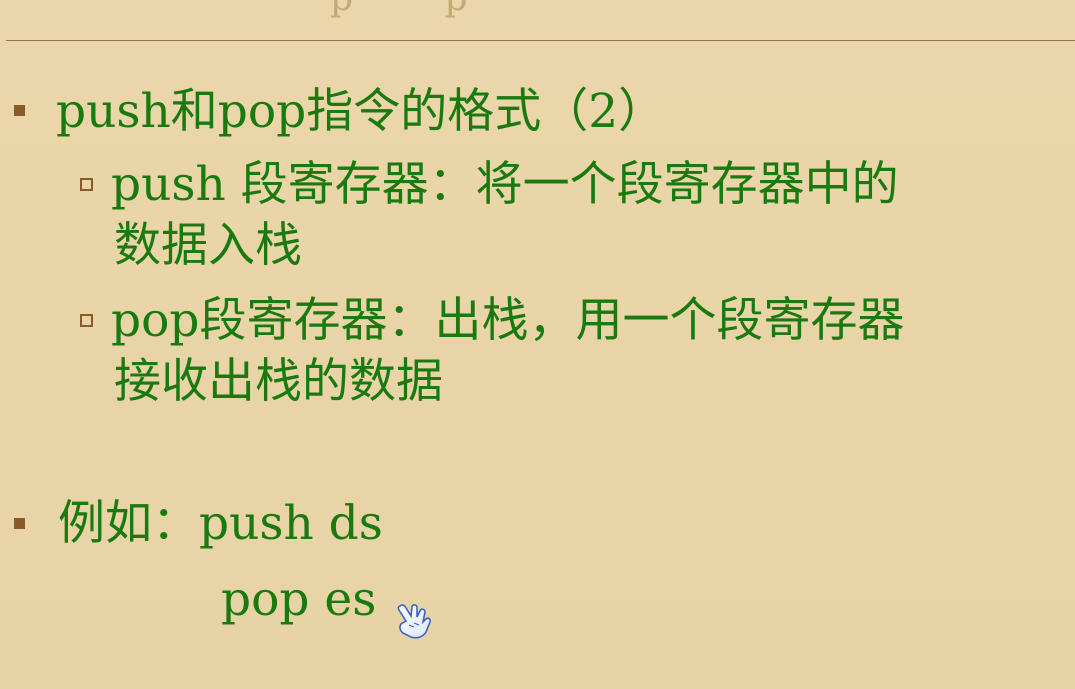 This screenshot has width=1075, height=689. What do you see at coordinates (220, 523) in the screenshot?
I see `example-text: 例如：push ds` at bounding box center [220, 523].